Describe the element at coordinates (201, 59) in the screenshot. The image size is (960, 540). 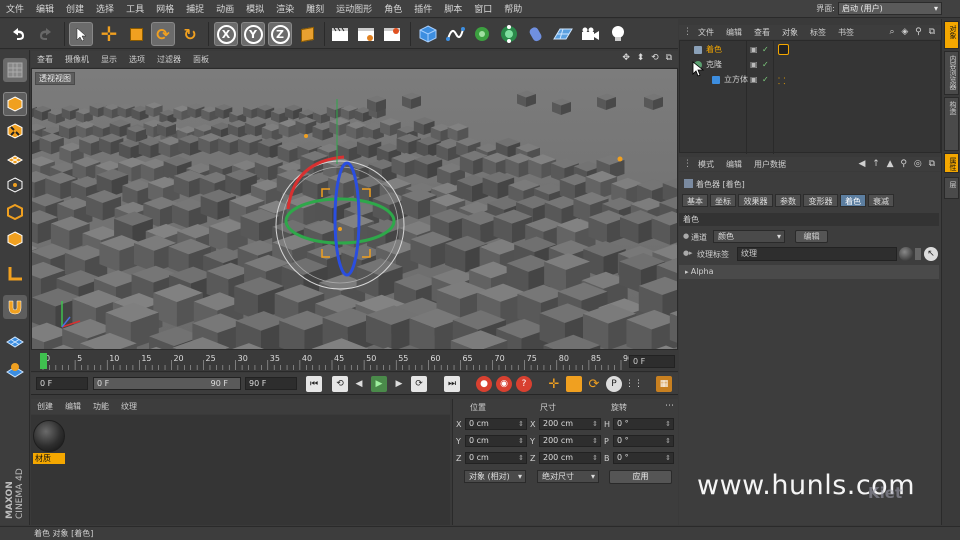
I see `viewport-menu-item: 面板` at that location.